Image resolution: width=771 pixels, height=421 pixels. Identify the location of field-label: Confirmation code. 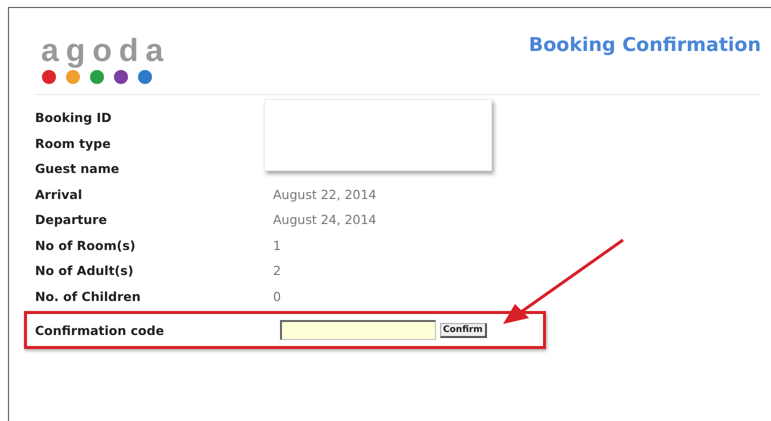
(100, 330).